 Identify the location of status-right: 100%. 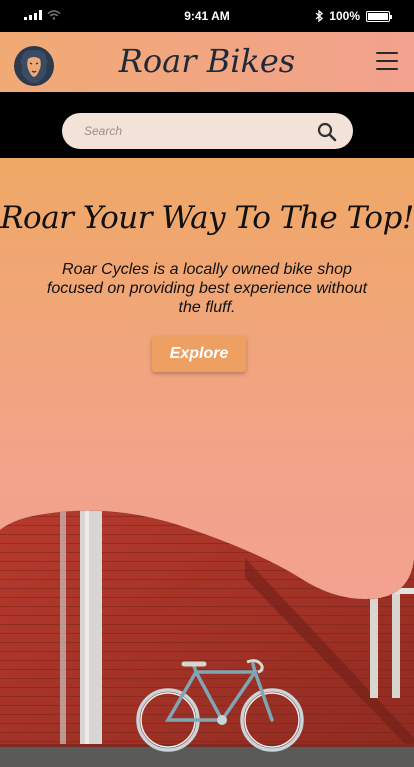
(353, 16).